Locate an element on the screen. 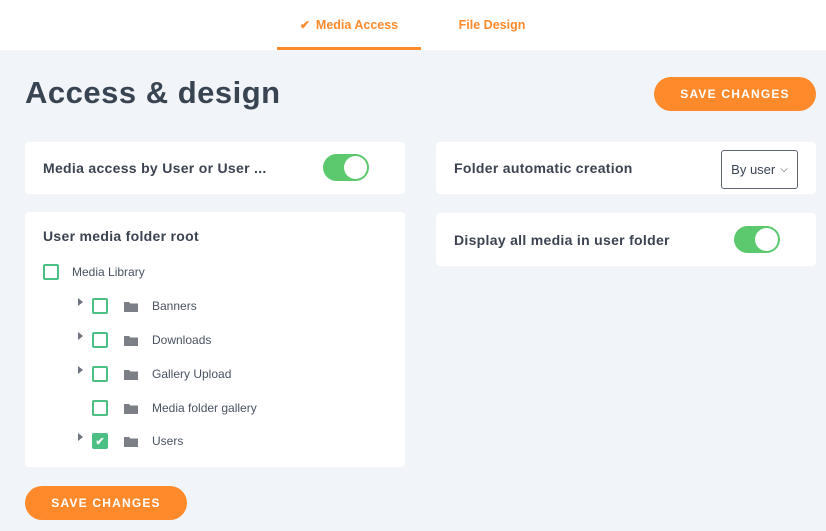 This screenshot has width=826, height=531. display-all-media-toggle is located at coordinates (757, 239).